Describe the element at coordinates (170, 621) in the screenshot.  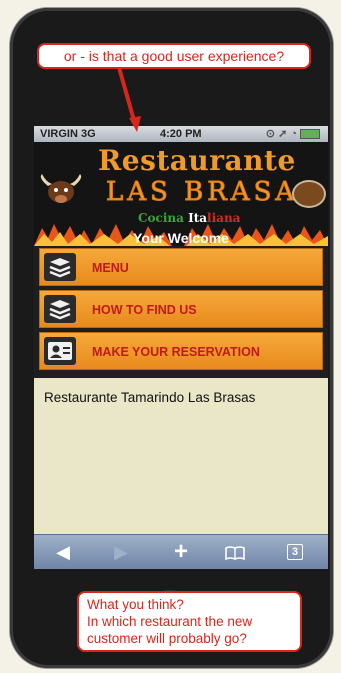
I see `annotation-line-2: In which restaurant the new` at that location.